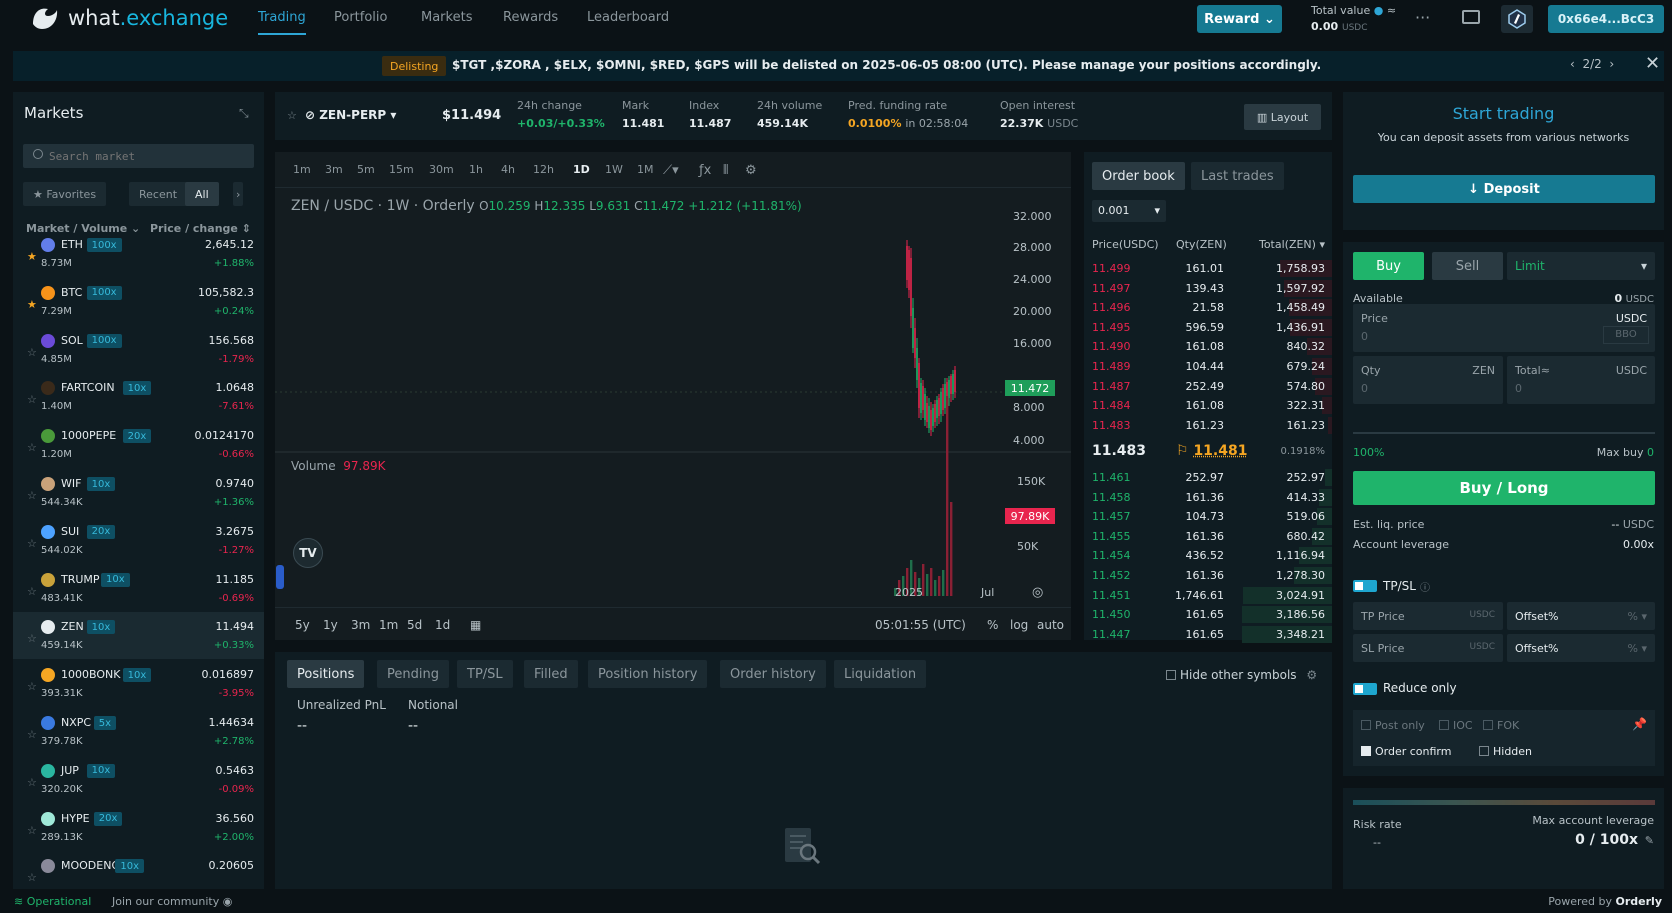 The width and height of the screenshot is (1672, 913). What do you see at coordinates (414, 625) in the screenshot?
I see `range-5d: 5d` at bounding box center [414, 625].